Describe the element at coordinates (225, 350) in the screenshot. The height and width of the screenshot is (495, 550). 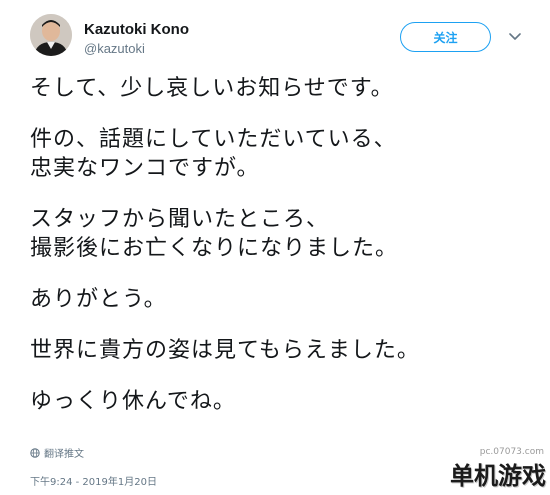
I see `tweet-line: 世界に貴方の姿は見てもらえました。` at that location.